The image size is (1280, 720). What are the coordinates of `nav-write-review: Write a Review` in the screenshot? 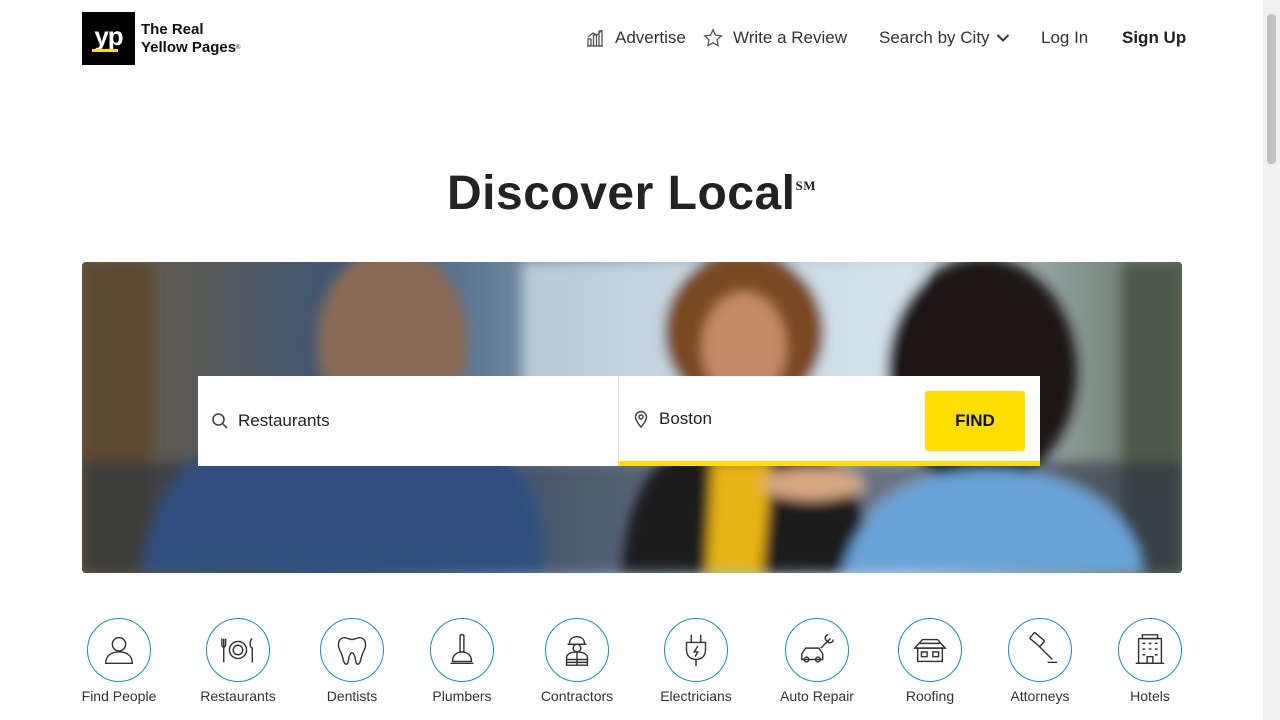 It's located at (775, 38).